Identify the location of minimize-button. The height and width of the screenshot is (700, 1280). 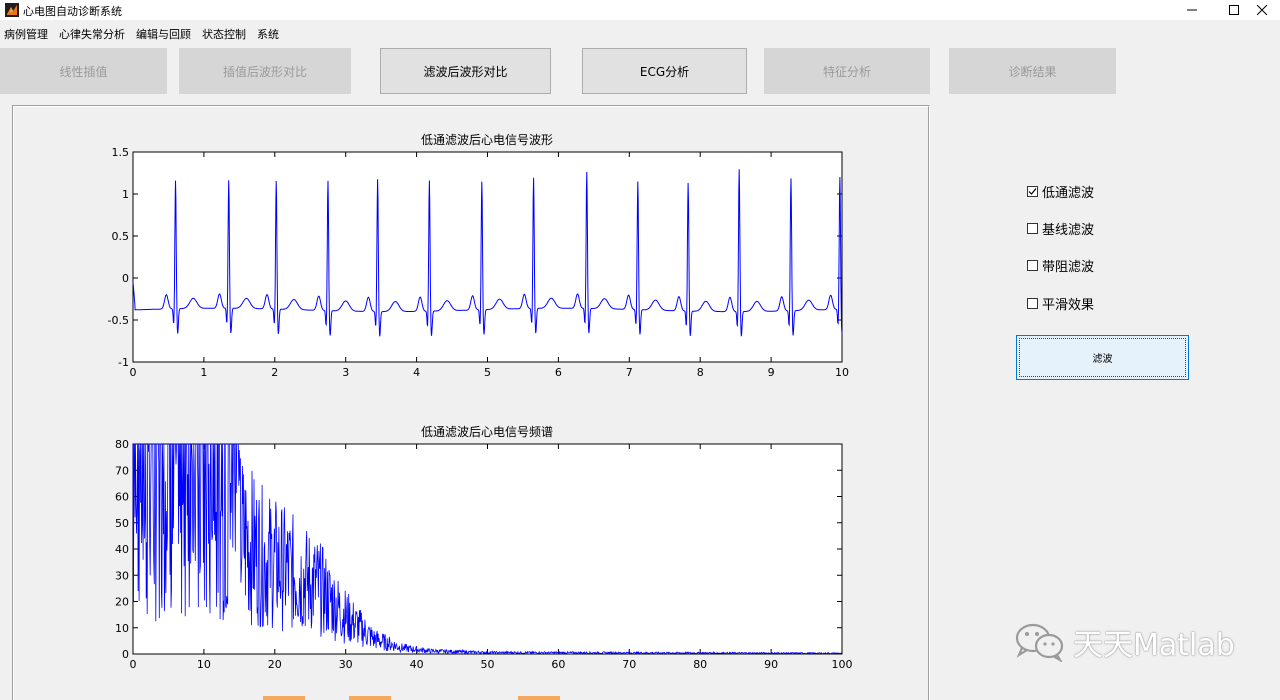
(1192, 10).